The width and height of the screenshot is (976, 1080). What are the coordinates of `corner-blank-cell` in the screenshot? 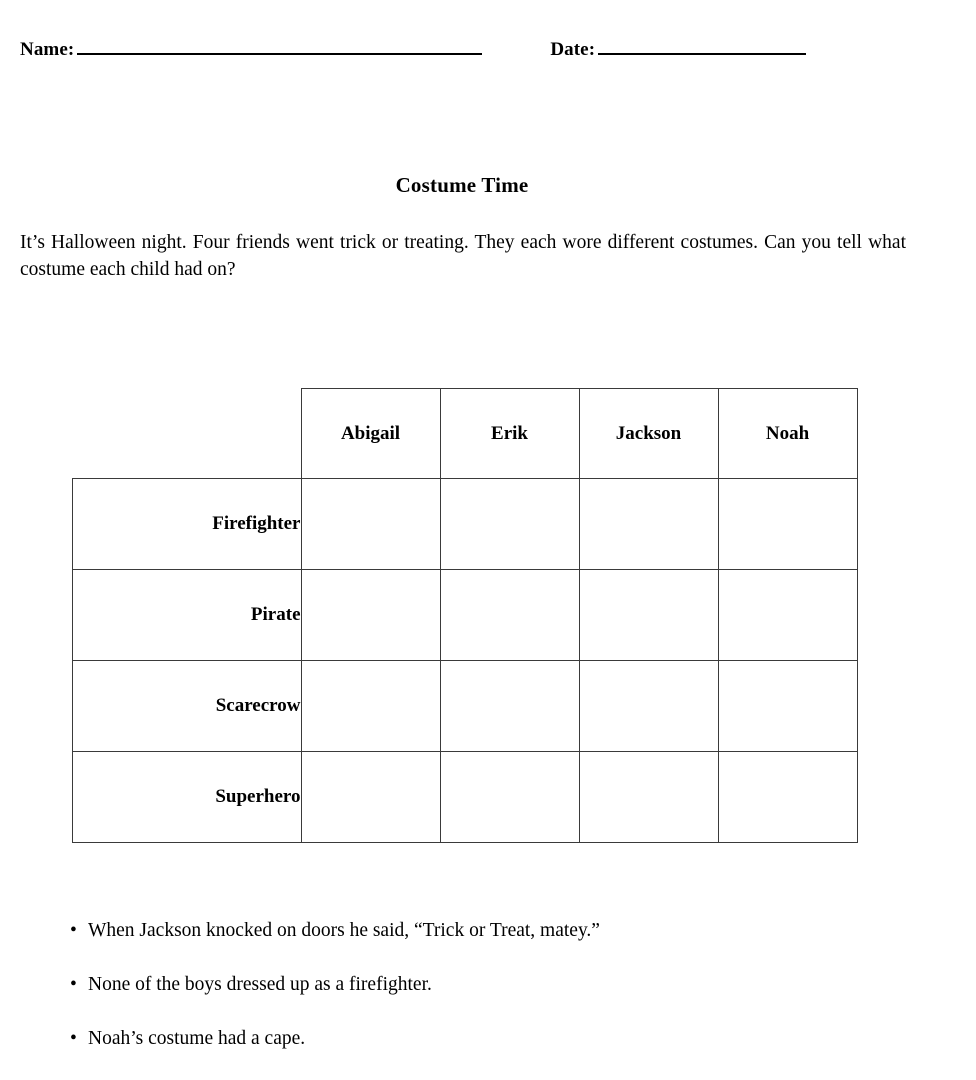 It's located at (187, 434).